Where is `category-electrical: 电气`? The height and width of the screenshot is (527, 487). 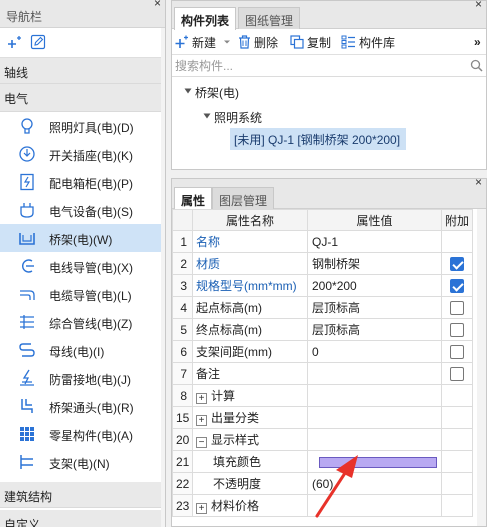
category-electrical: 电气 is located at coordinates (82, 98).